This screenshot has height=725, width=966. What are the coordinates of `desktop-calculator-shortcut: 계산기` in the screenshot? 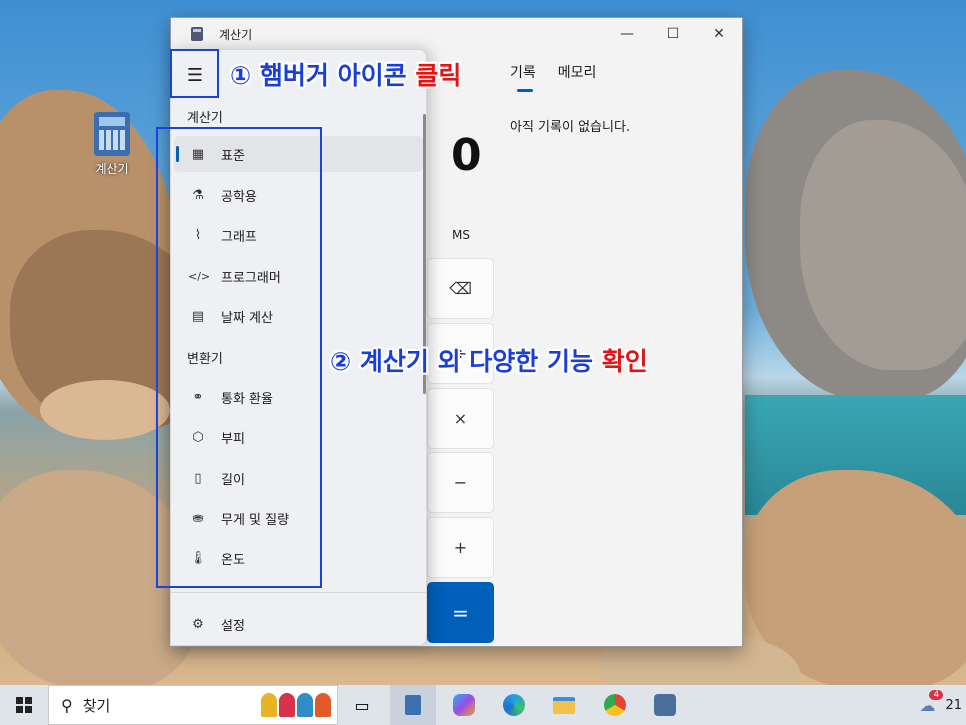 It's located at (112, 144).